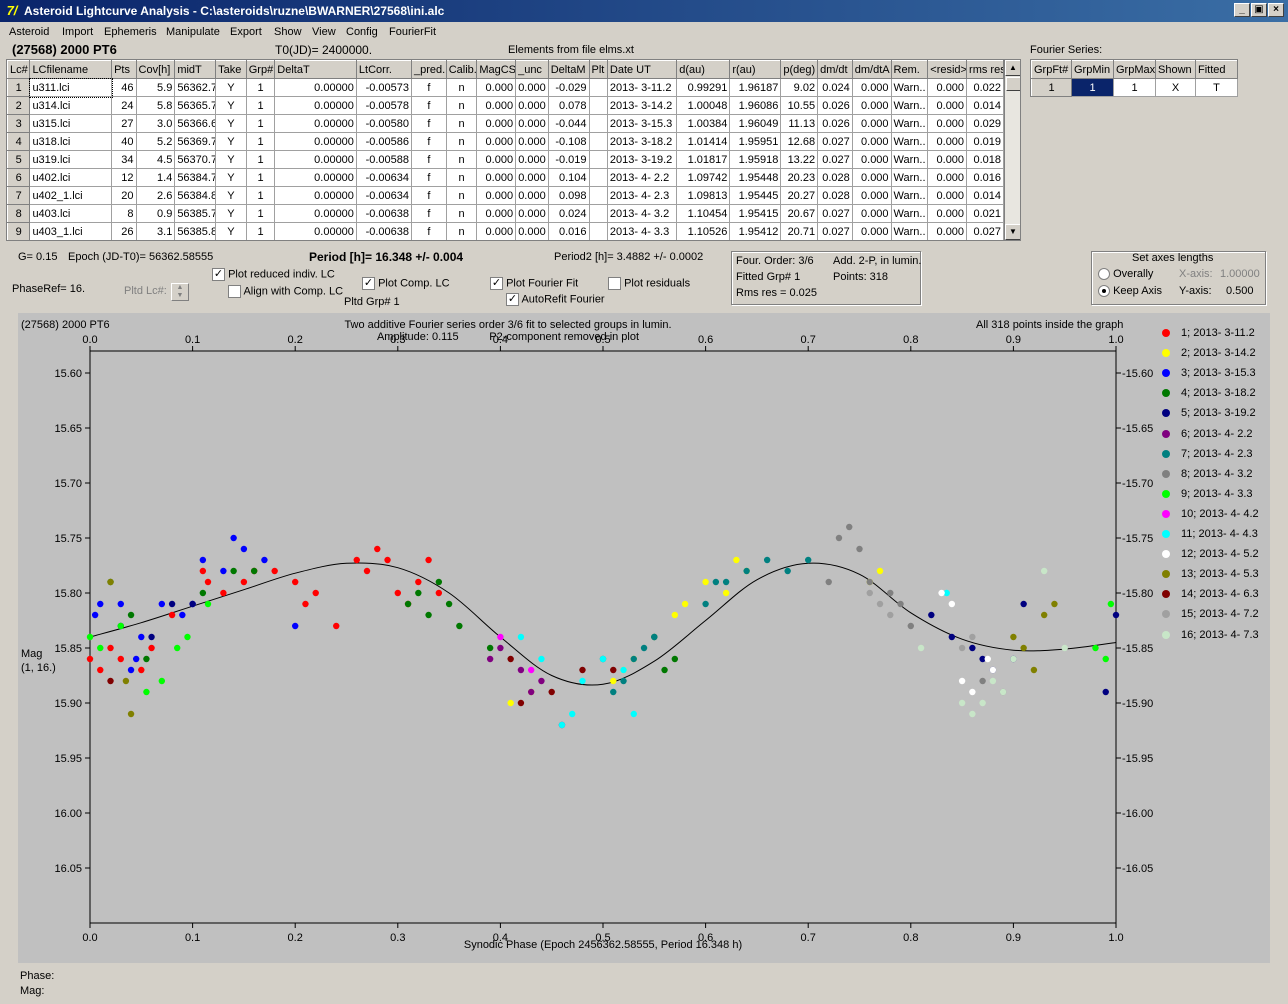 The height and width of the screenshot is (1004, 1288). What do you see at coordinates (985, 69) in the screenshot?
I see `col-header: rms res` at bounding box center [985, 69].